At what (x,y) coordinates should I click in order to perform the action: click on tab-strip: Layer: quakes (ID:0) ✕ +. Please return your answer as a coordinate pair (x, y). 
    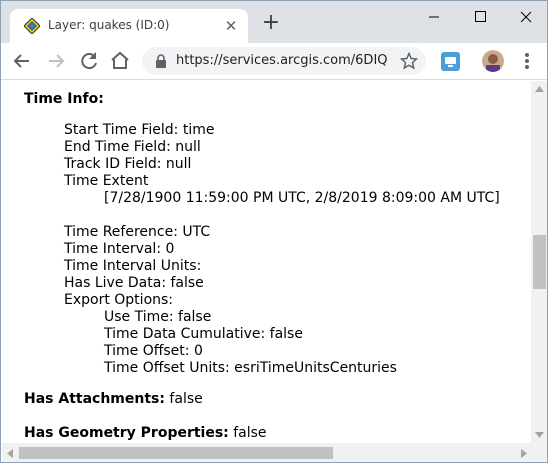
    Looking at the image, I should click on (274, 22).